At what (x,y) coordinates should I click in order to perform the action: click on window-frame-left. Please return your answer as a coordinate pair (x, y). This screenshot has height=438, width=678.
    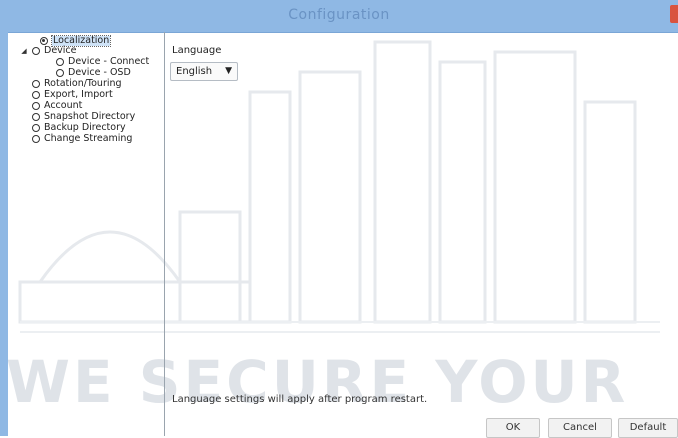
    Looking at the image, I should click on (4, 234).